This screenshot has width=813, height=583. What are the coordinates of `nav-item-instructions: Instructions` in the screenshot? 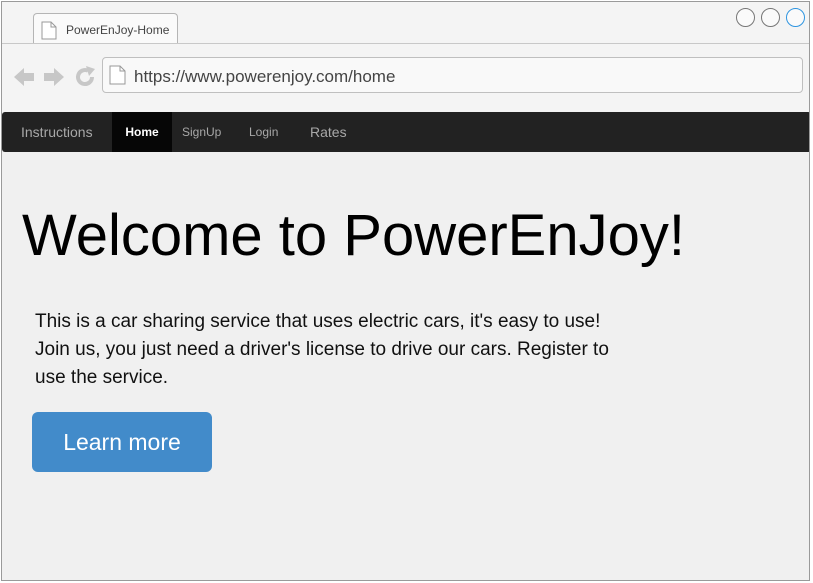 It's located at (57, 132).